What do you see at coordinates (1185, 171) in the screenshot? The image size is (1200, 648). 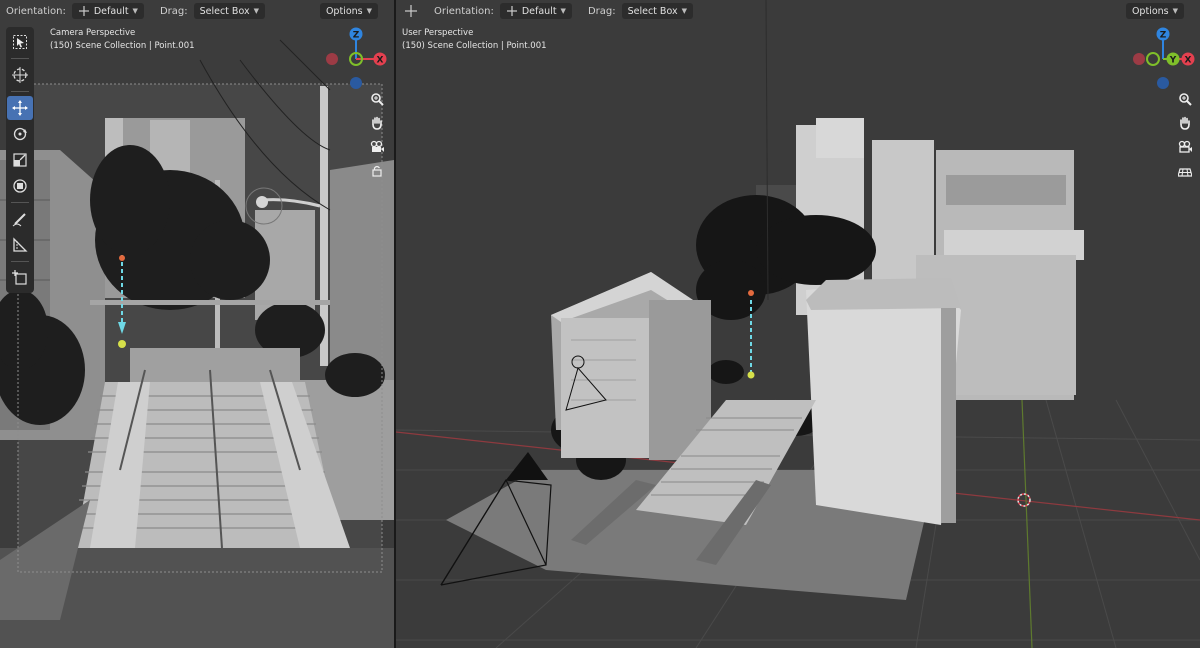 I see `grid-icon` at bounding box center [1185, 171].